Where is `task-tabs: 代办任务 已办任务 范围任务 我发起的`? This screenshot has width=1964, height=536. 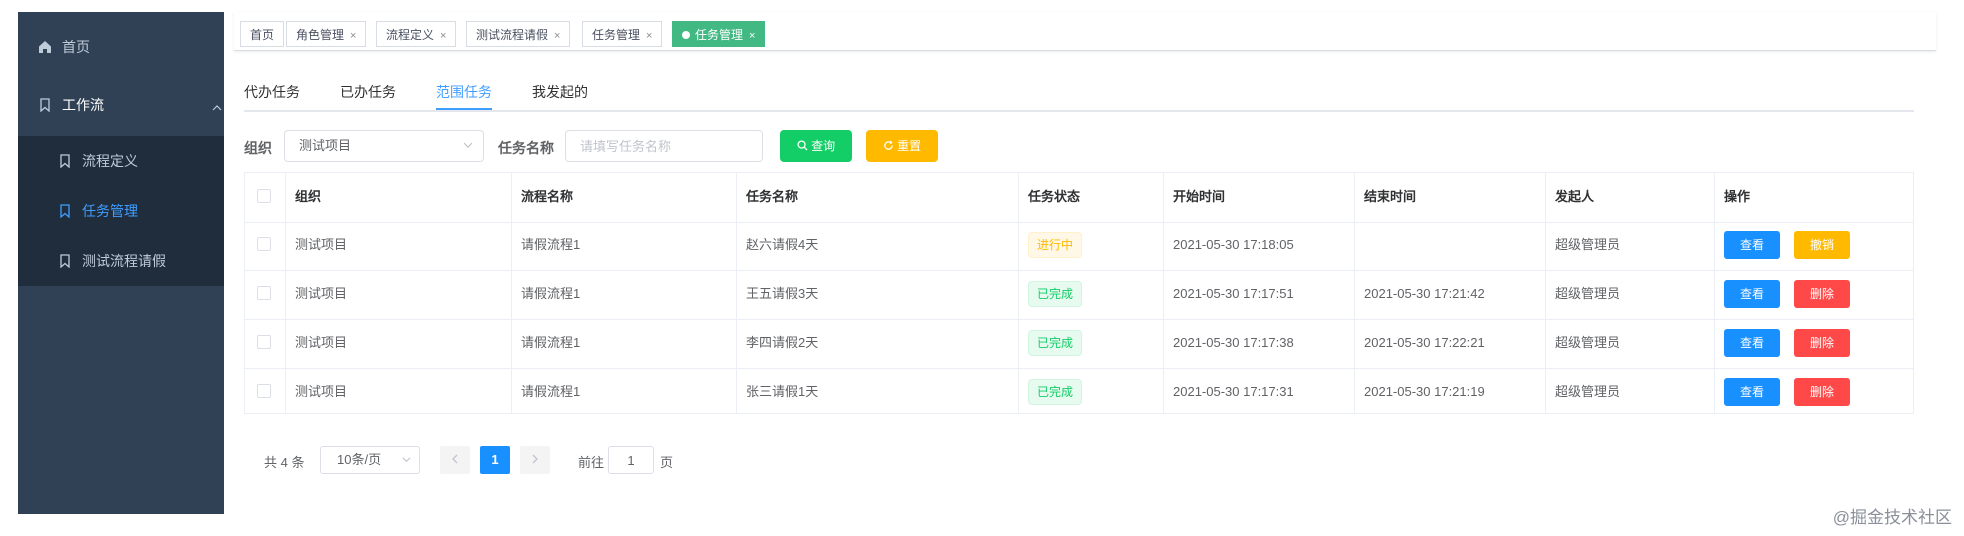
task-tabs: 代办任务 已办任务 范围任务 我发起的 is located at coordinates (1079, 94).